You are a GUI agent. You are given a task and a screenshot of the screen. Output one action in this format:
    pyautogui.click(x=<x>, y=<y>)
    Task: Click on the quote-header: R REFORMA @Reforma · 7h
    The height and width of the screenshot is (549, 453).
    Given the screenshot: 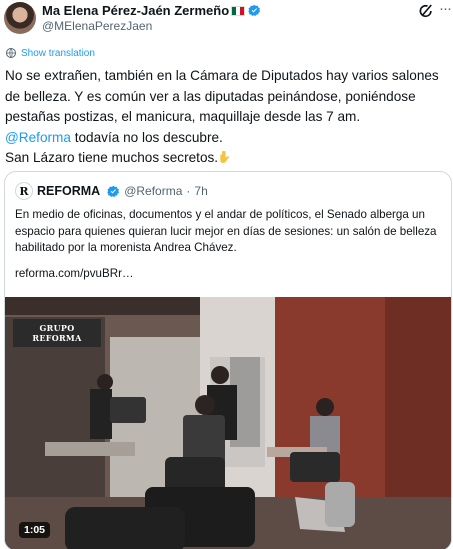 What is the action you would take?
    pyautogui.click(x=111, y=191)
    